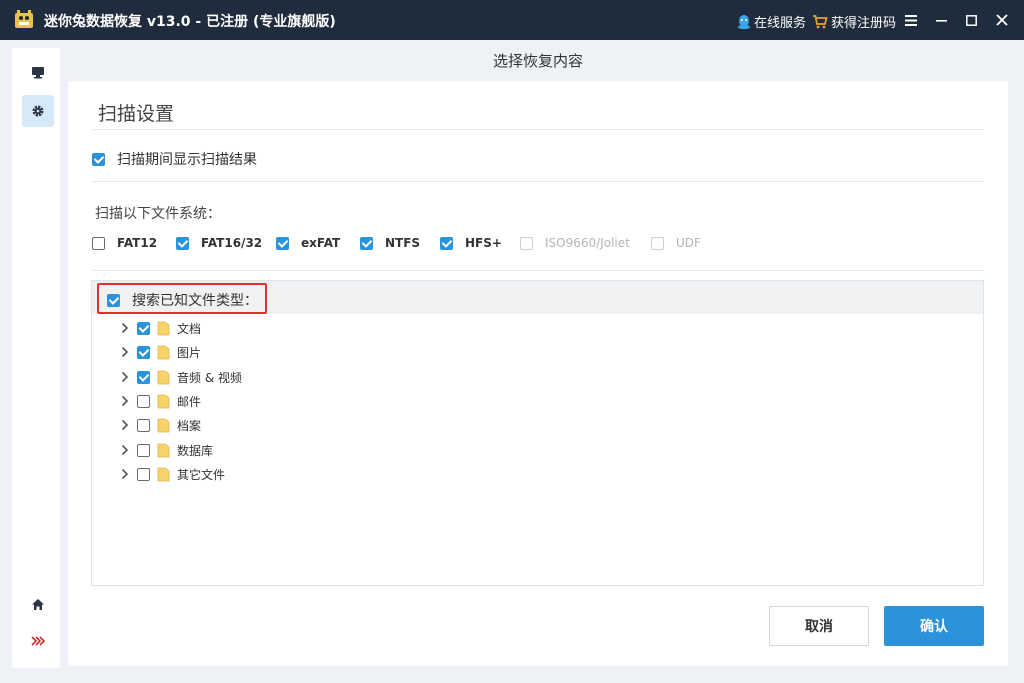  Describe the element at coordinates (403, 243) in the screenshot. I see `fs-label: NTFS` at that location.